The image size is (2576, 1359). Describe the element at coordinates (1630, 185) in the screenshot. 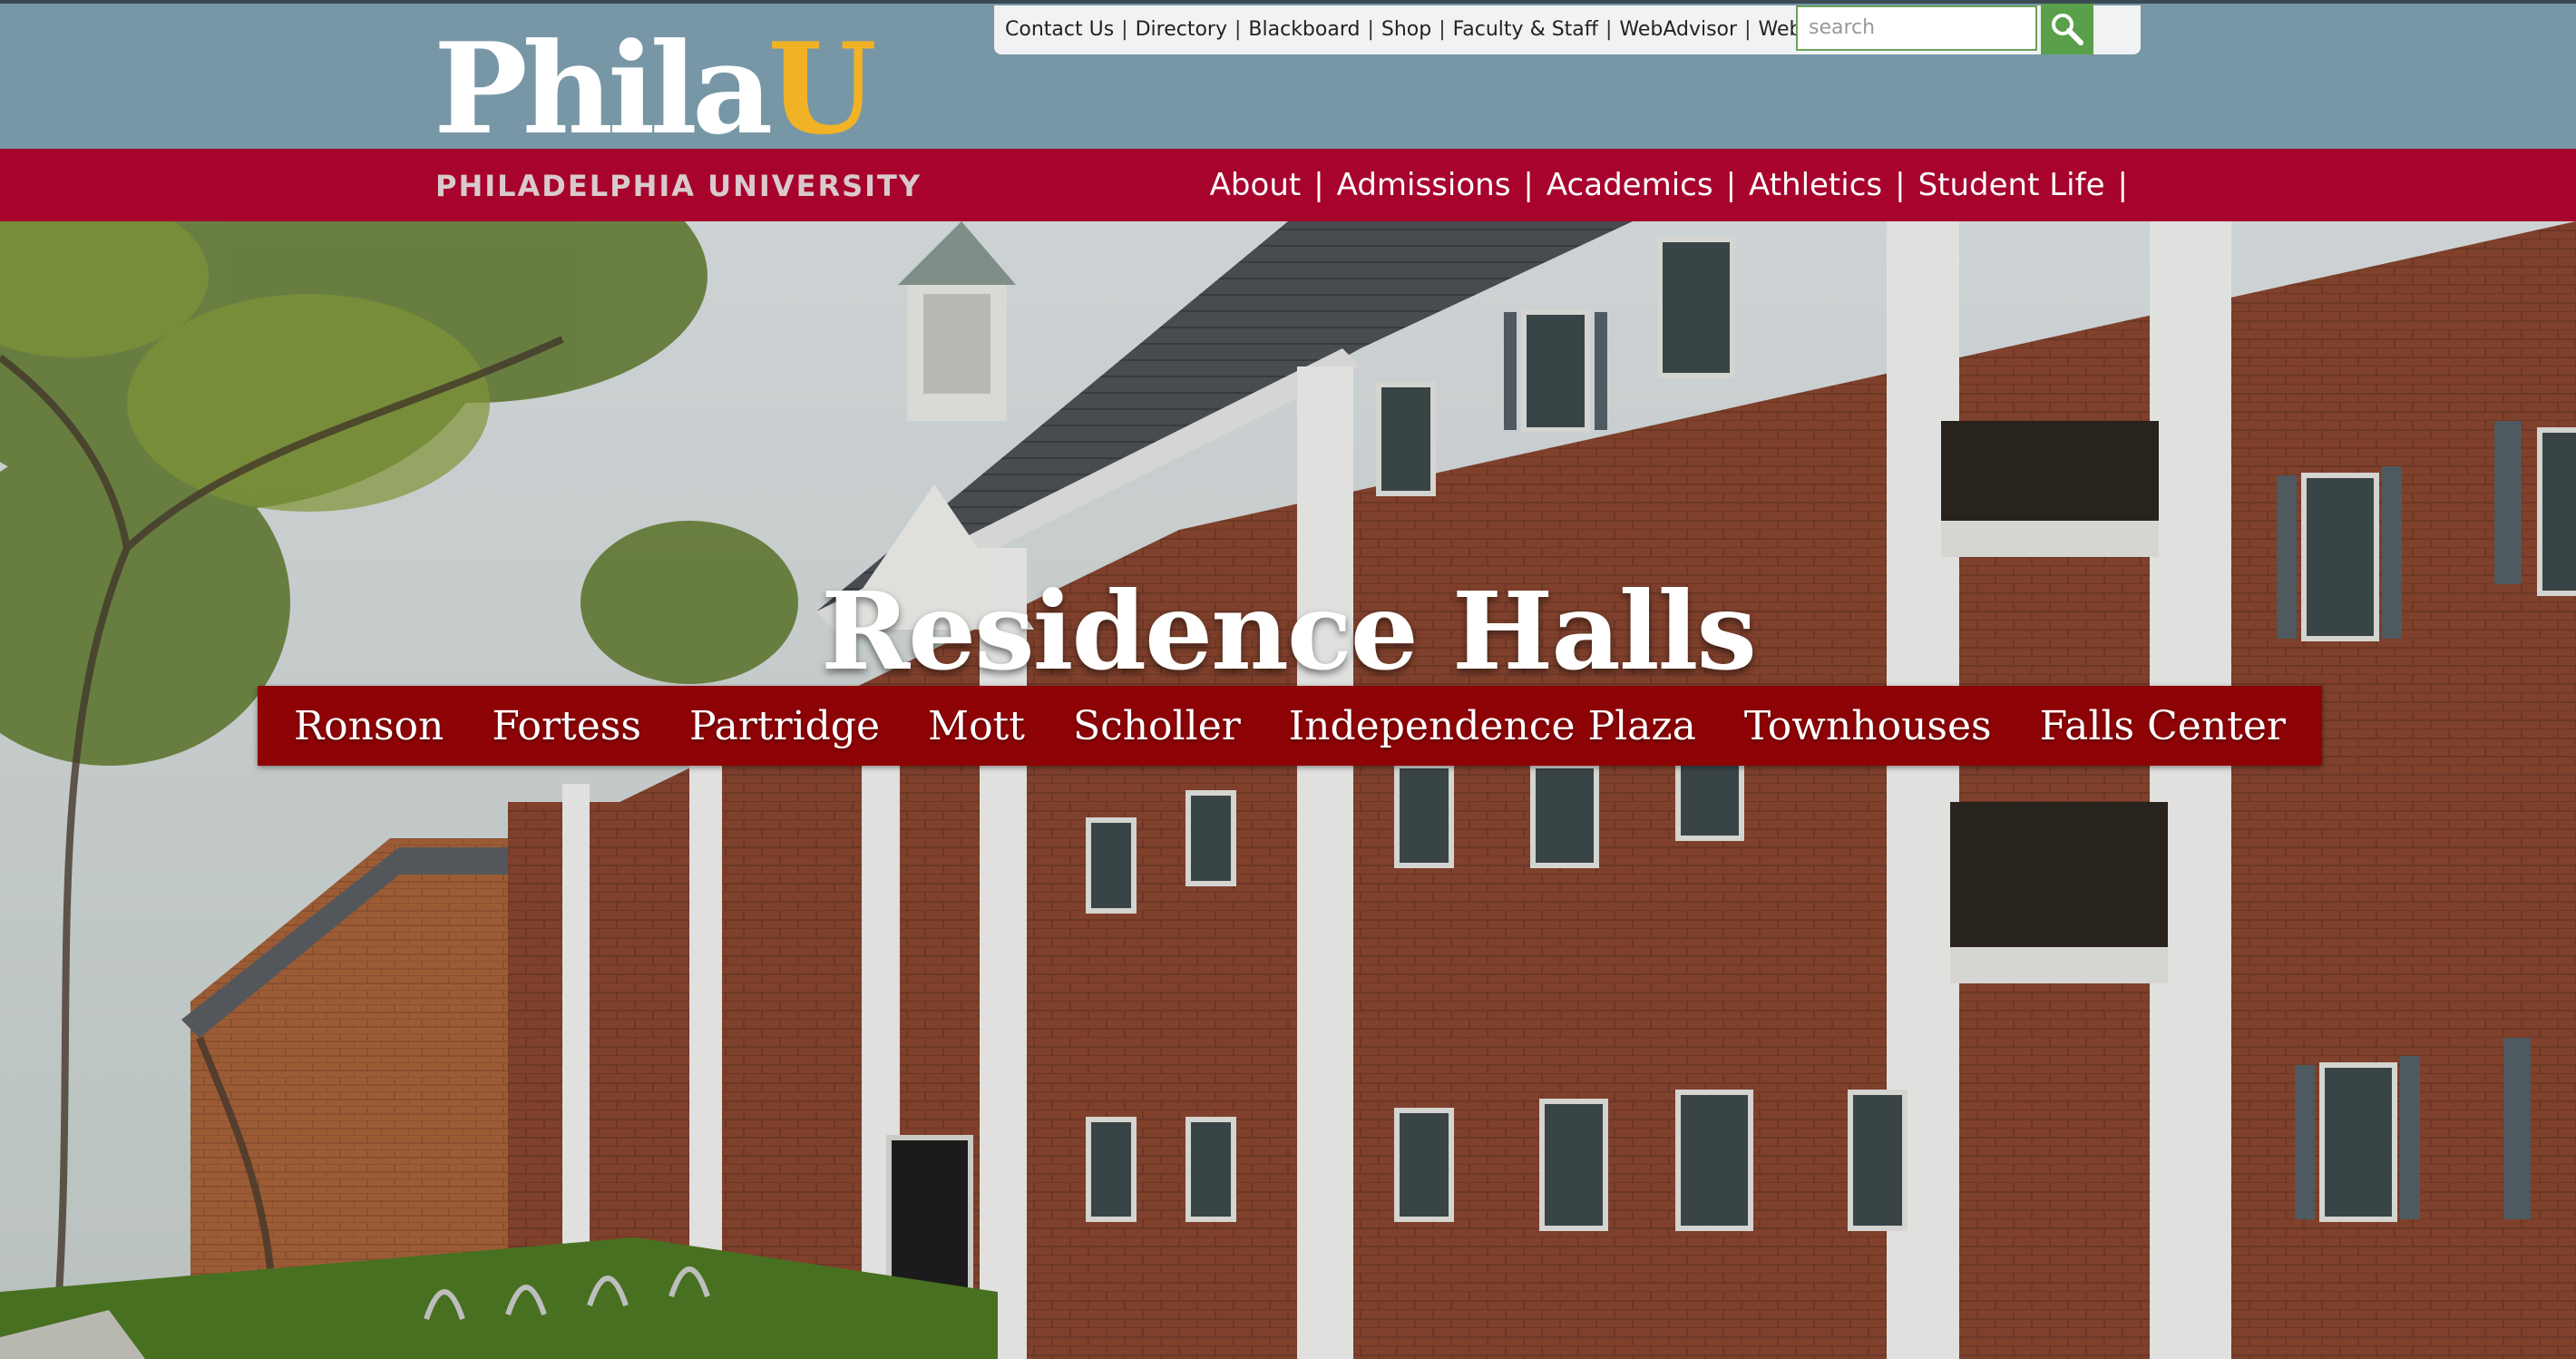

I see `nav-academics: Academics` at that location.